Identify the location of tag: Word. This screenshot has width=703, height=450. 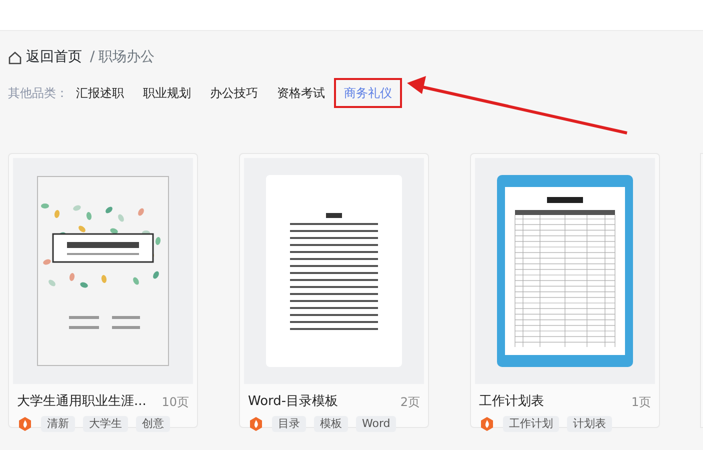
(376, 424).